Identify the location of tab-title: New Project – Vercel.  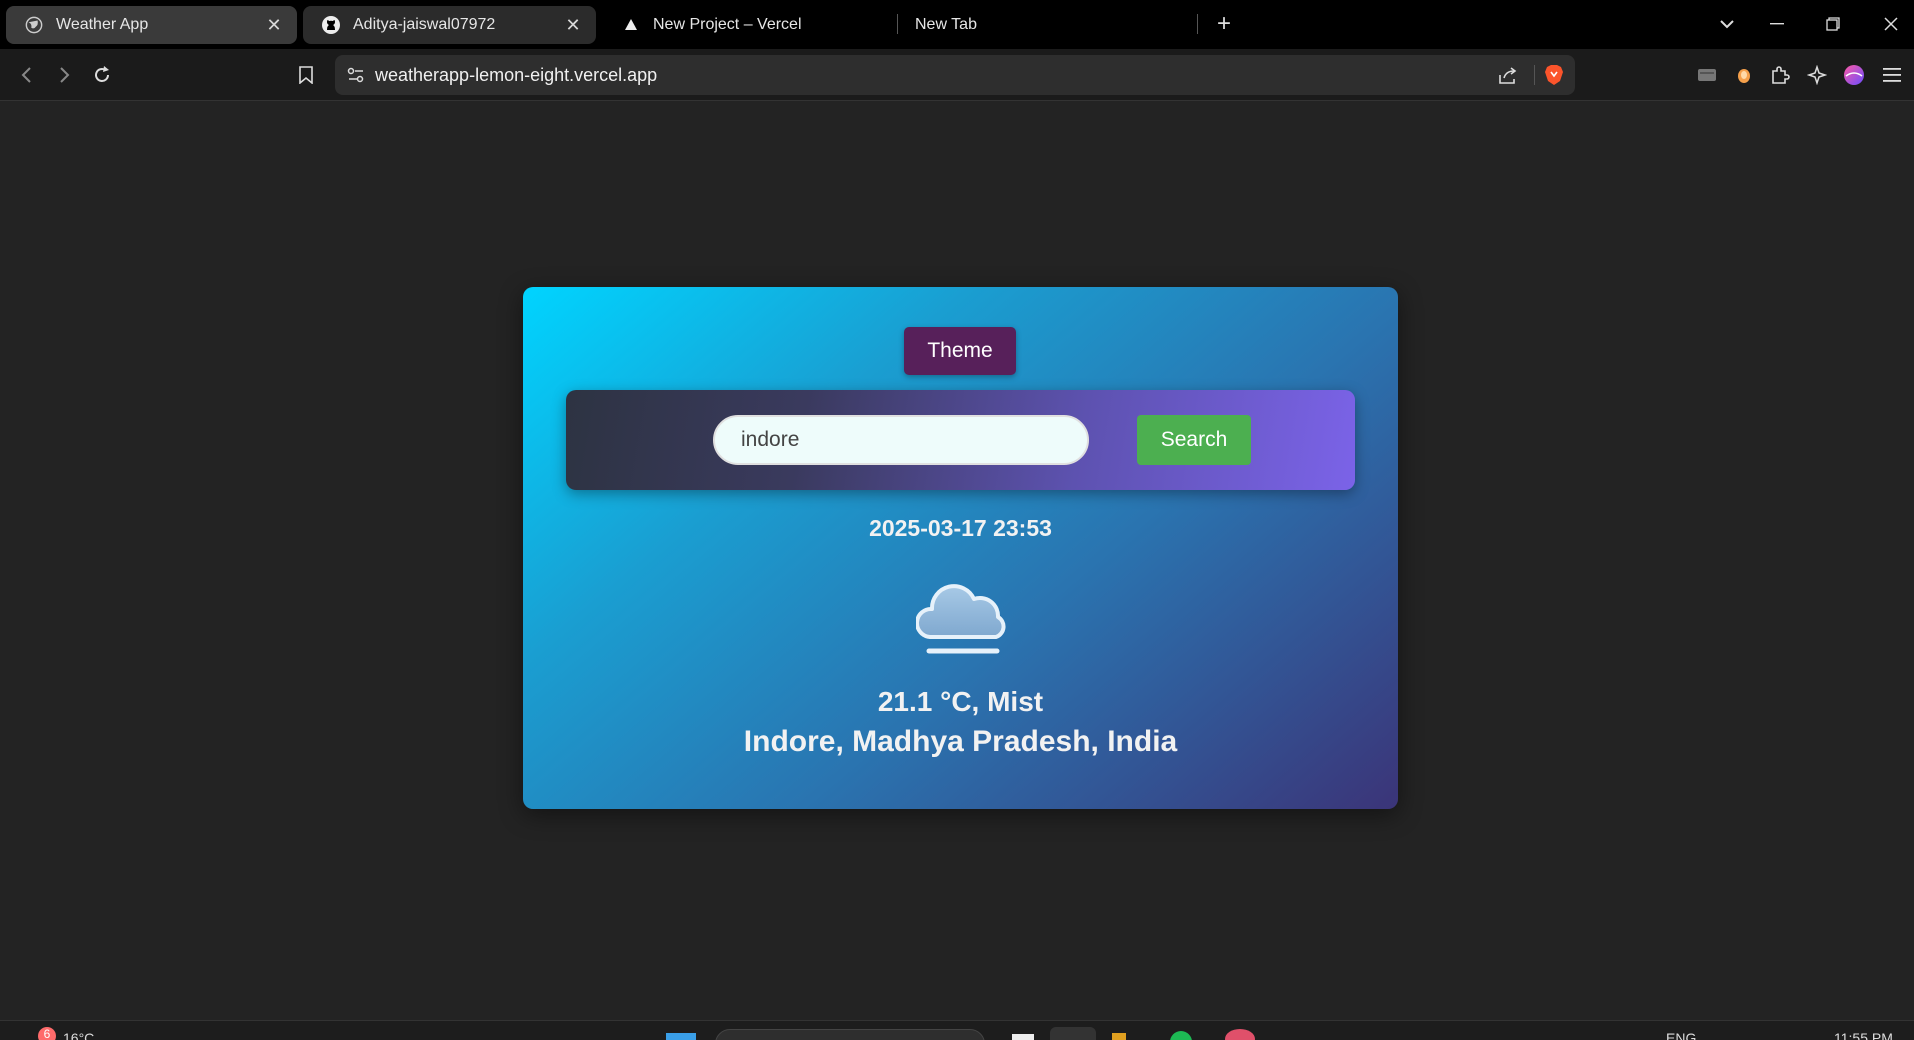
(727, 24).